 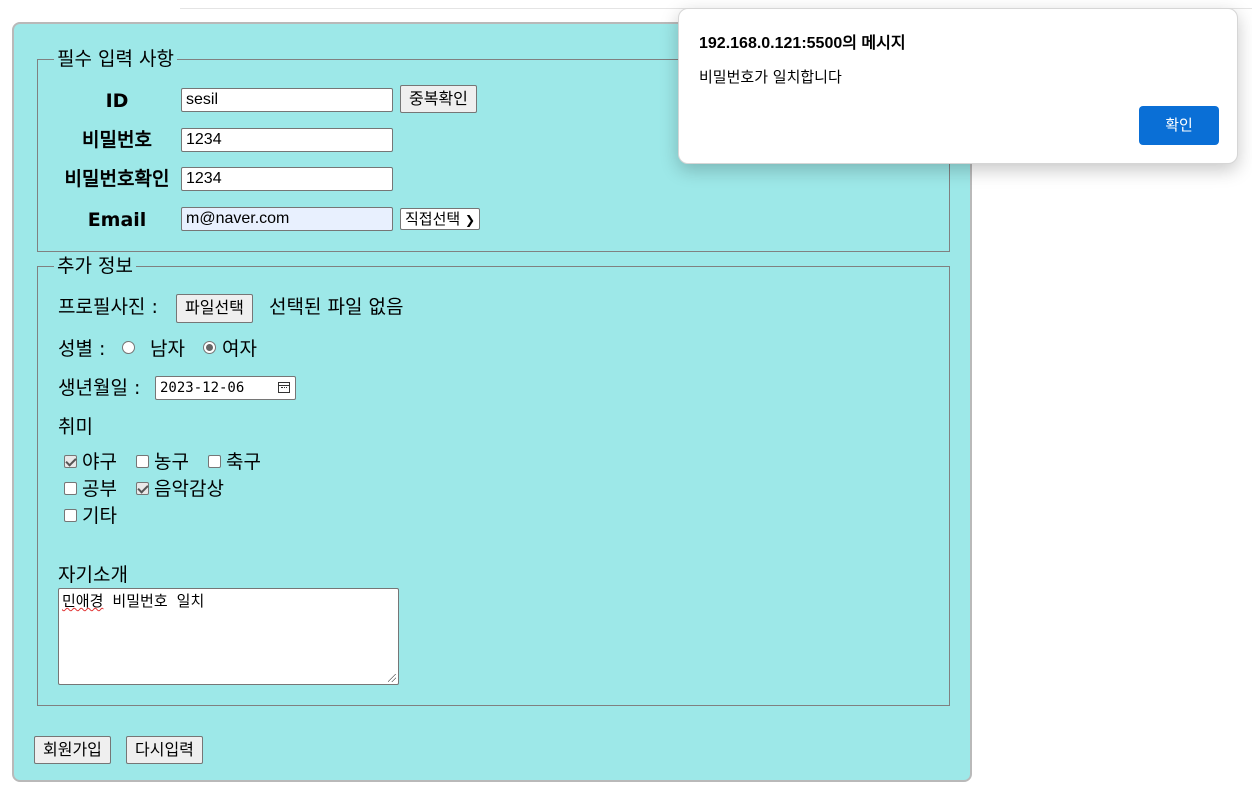 I want to click on hobby-study-checkbox, so click(x=70, y=488).